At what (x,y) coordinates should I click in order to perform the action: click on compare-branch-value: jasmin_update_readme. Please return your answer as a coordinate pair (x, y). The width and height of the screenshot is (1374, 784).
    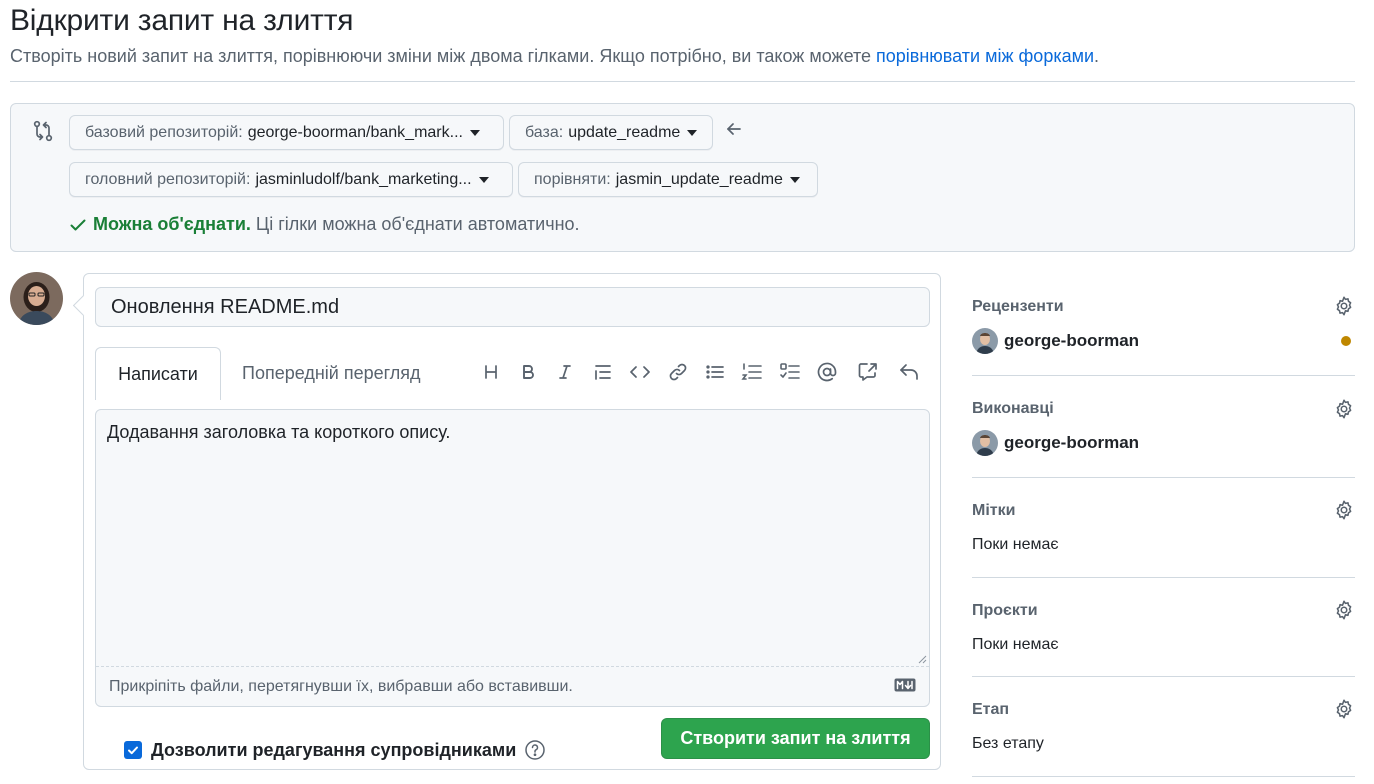
    Looking at the image, I should click on (699, 179).